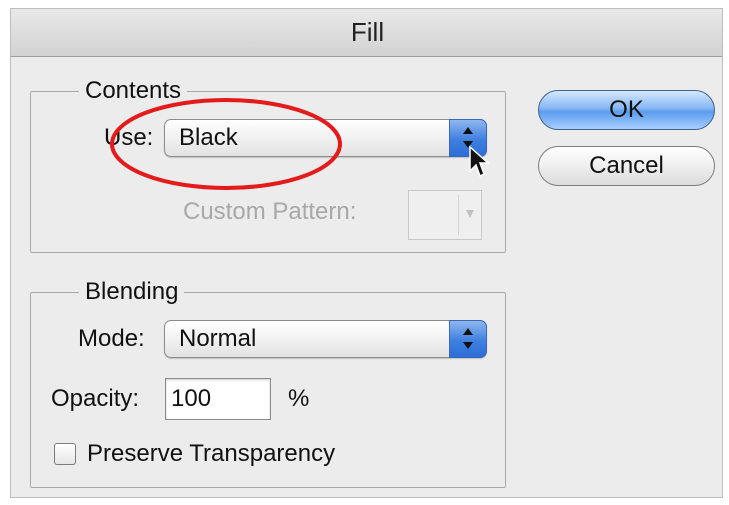  I want to click on cancel-button: Cancel, so click(626, 166).